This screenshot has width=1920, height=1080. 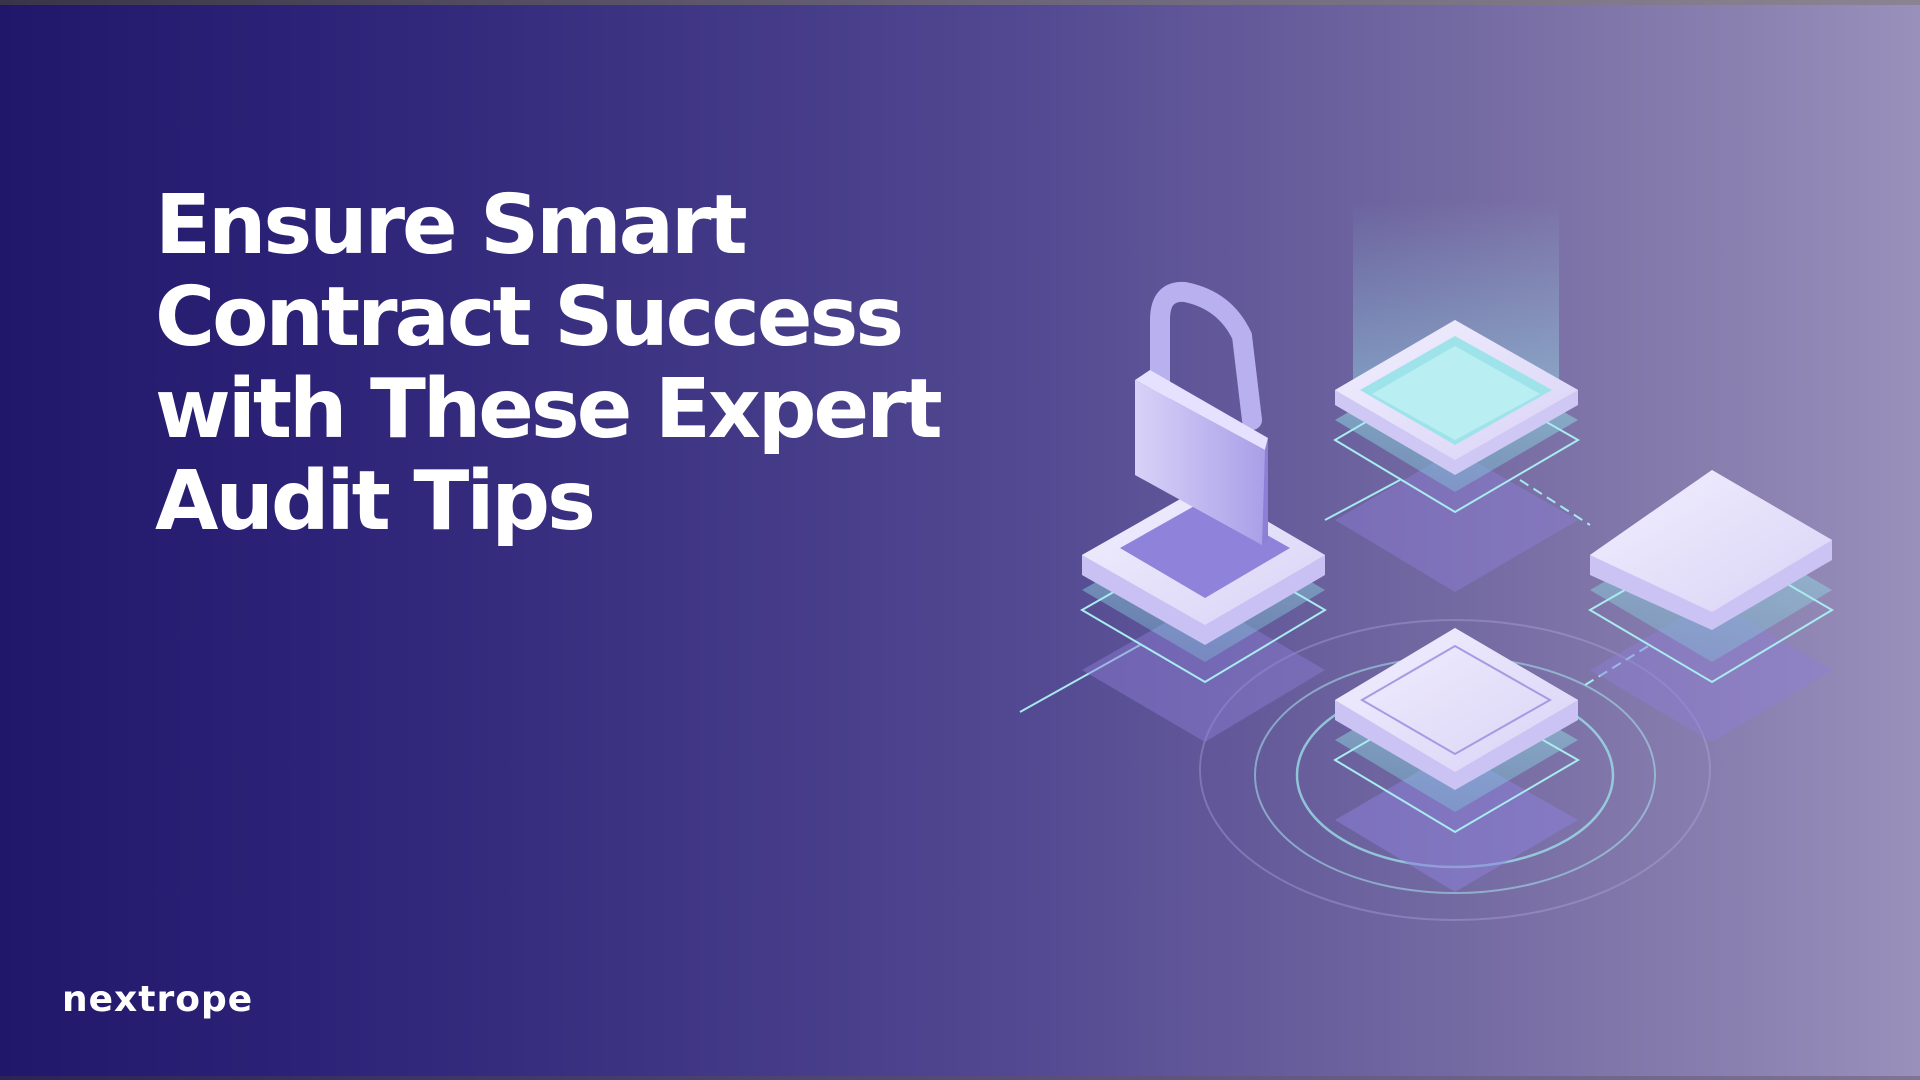 What do you see at coordinates (549, 409) in the screenshot?
I see `headline-line: with These Expert` at bounding box center [549, 409].